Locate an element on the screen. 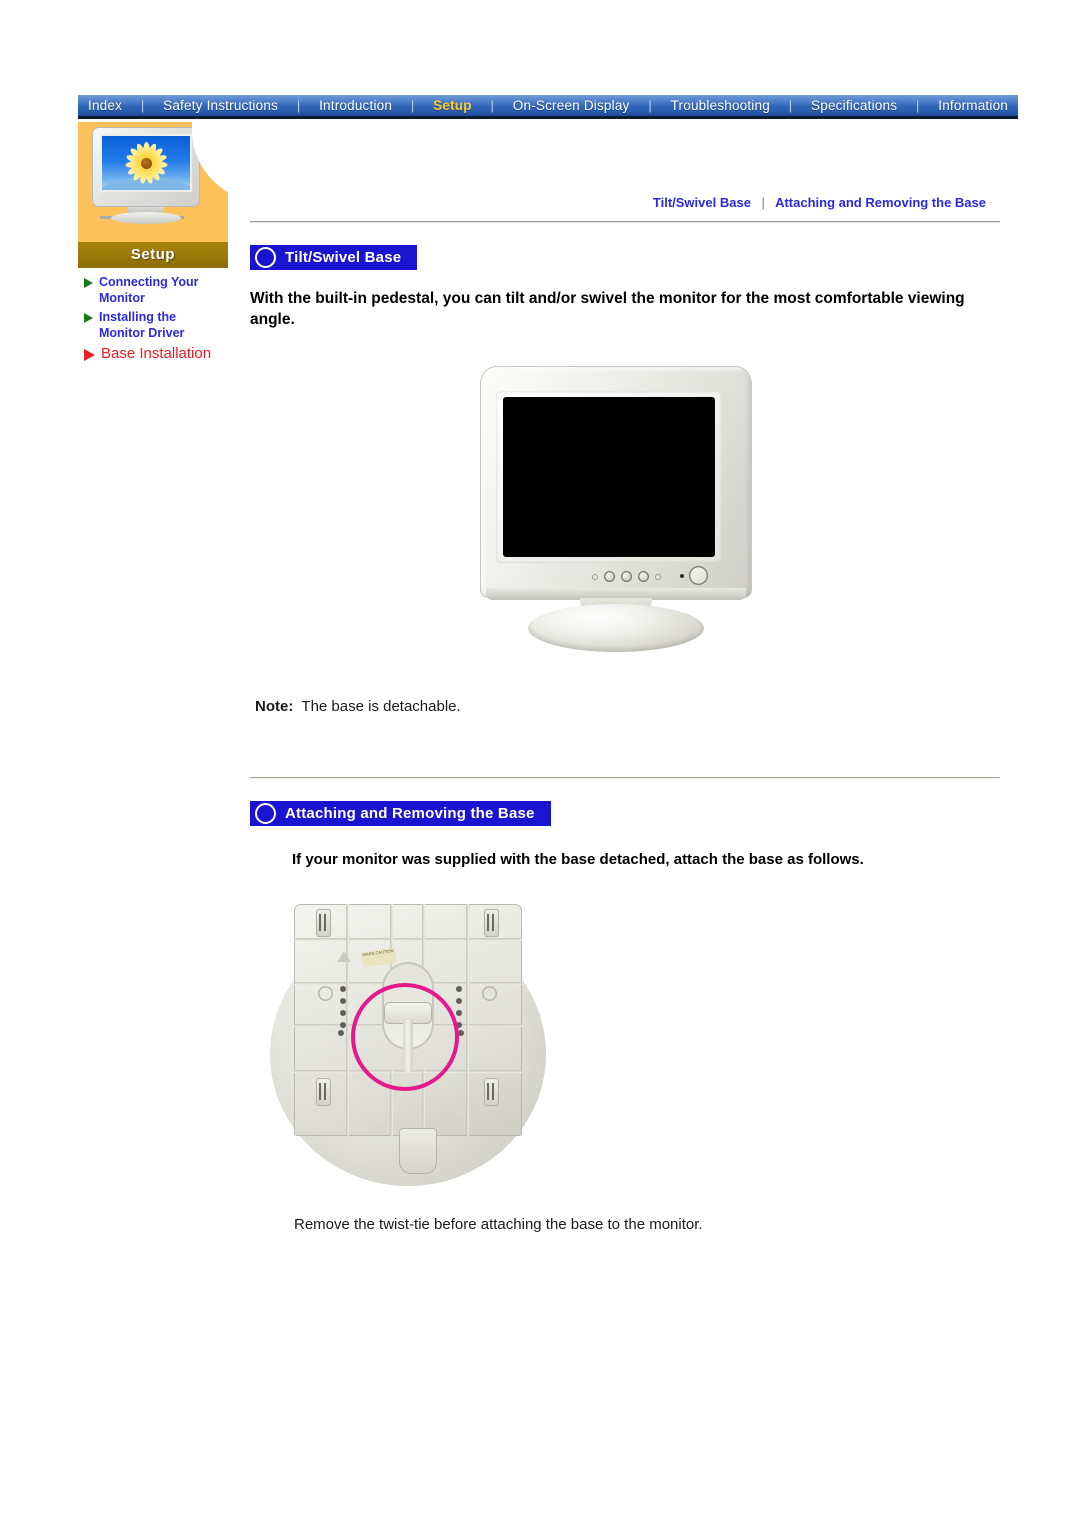 The image size is (1080, 1528). crt-swivel-base is located at coordinates (616, 628).